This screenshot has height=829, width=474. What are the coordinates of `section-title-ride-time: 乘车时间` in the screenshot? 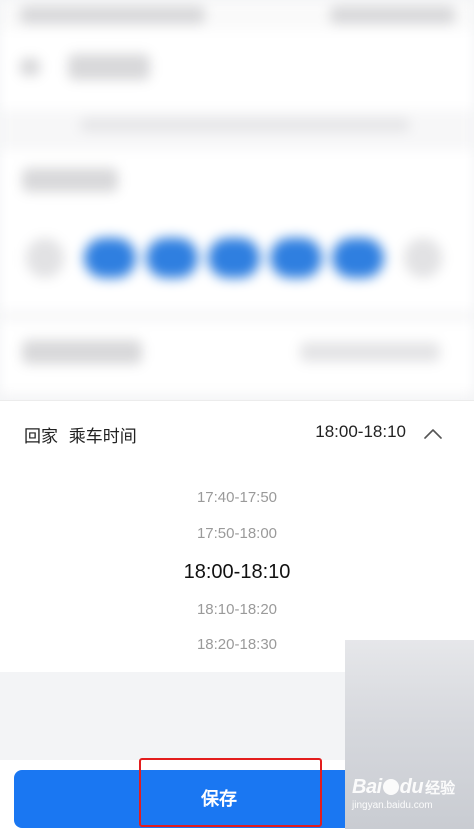 It's located at (102, 436).